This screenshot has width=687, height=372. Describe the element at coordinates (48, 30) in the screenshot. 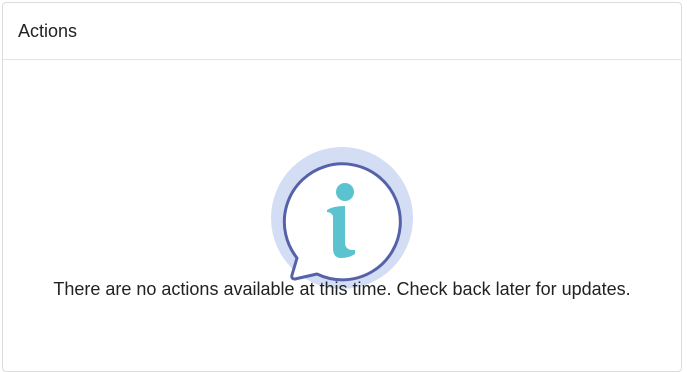

I see `panel-title: Actions` at that location.